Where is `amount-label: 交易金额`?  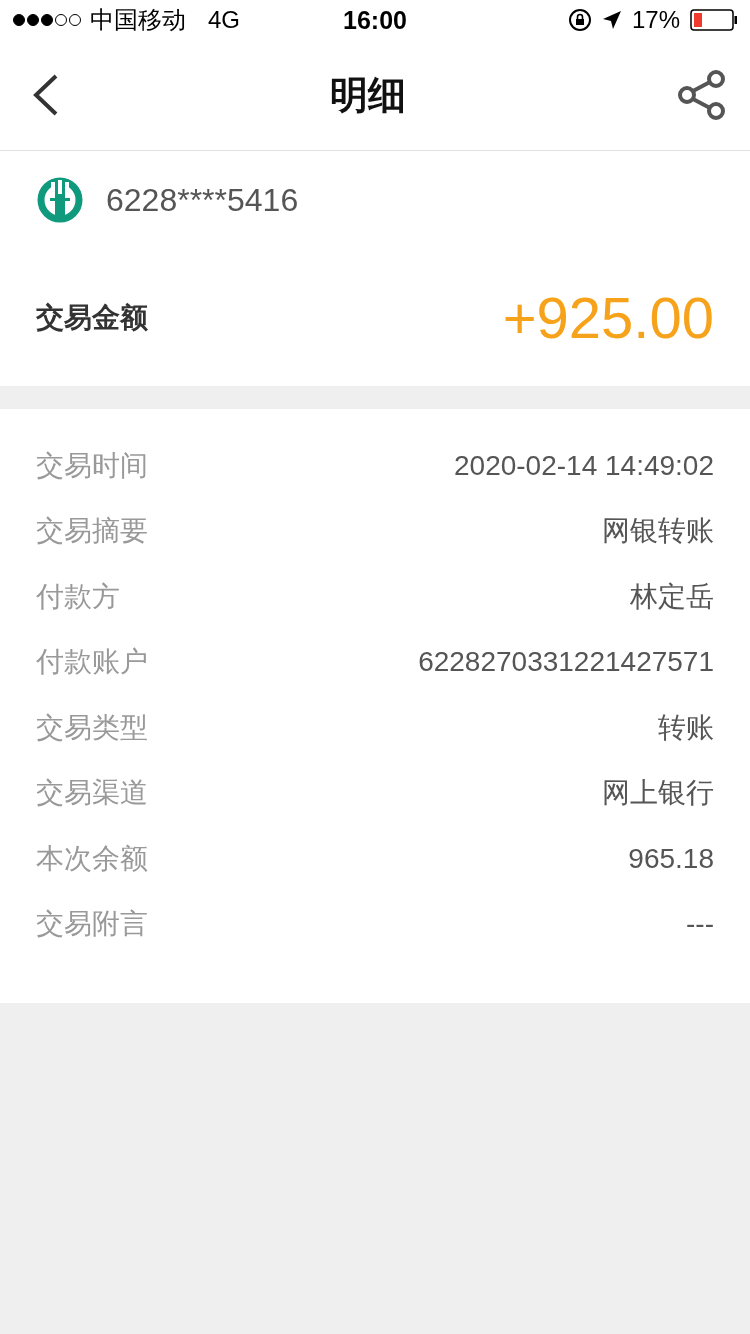
amount-label: 交易金额 is located at coordinates (92, 317).